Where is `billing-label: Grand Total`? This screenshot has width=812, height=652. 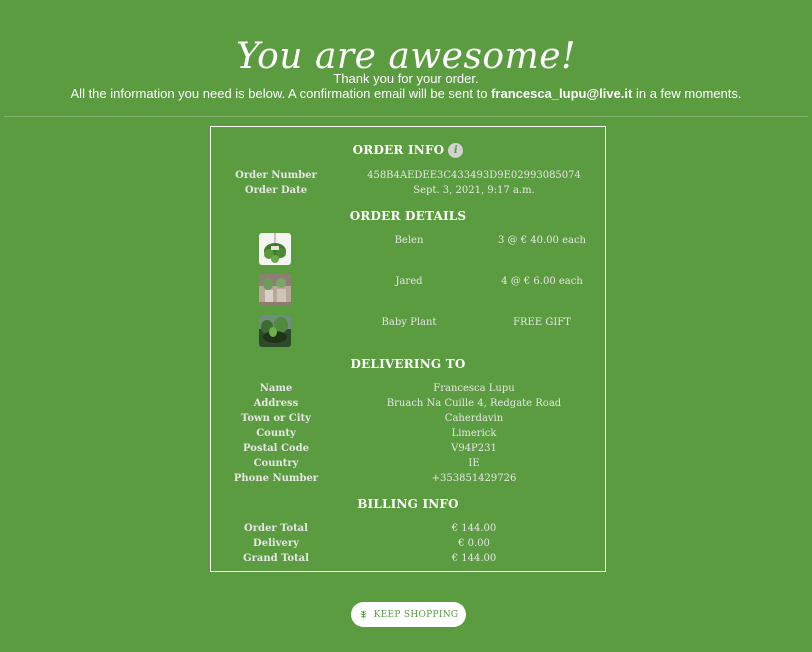
billing-label: Grand Total is located at coordinates (276, 558).